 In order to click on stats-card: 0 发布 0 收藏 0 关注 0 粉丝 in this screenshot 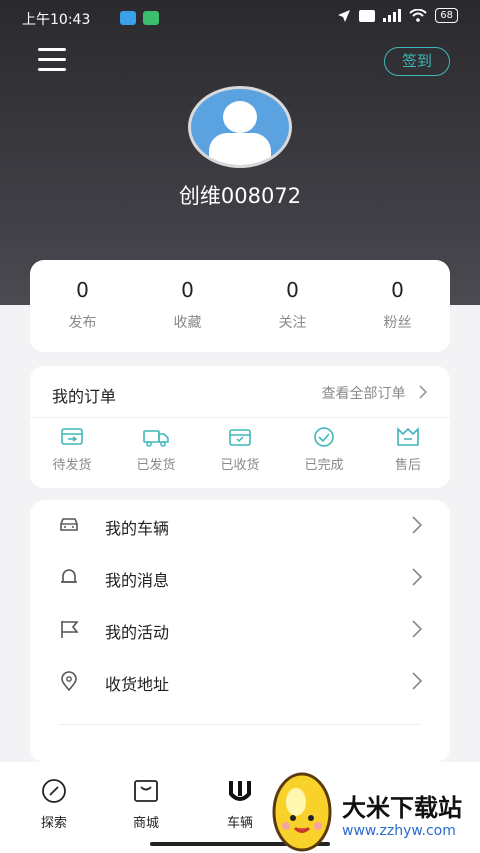, I will do `click(240, 306)`.